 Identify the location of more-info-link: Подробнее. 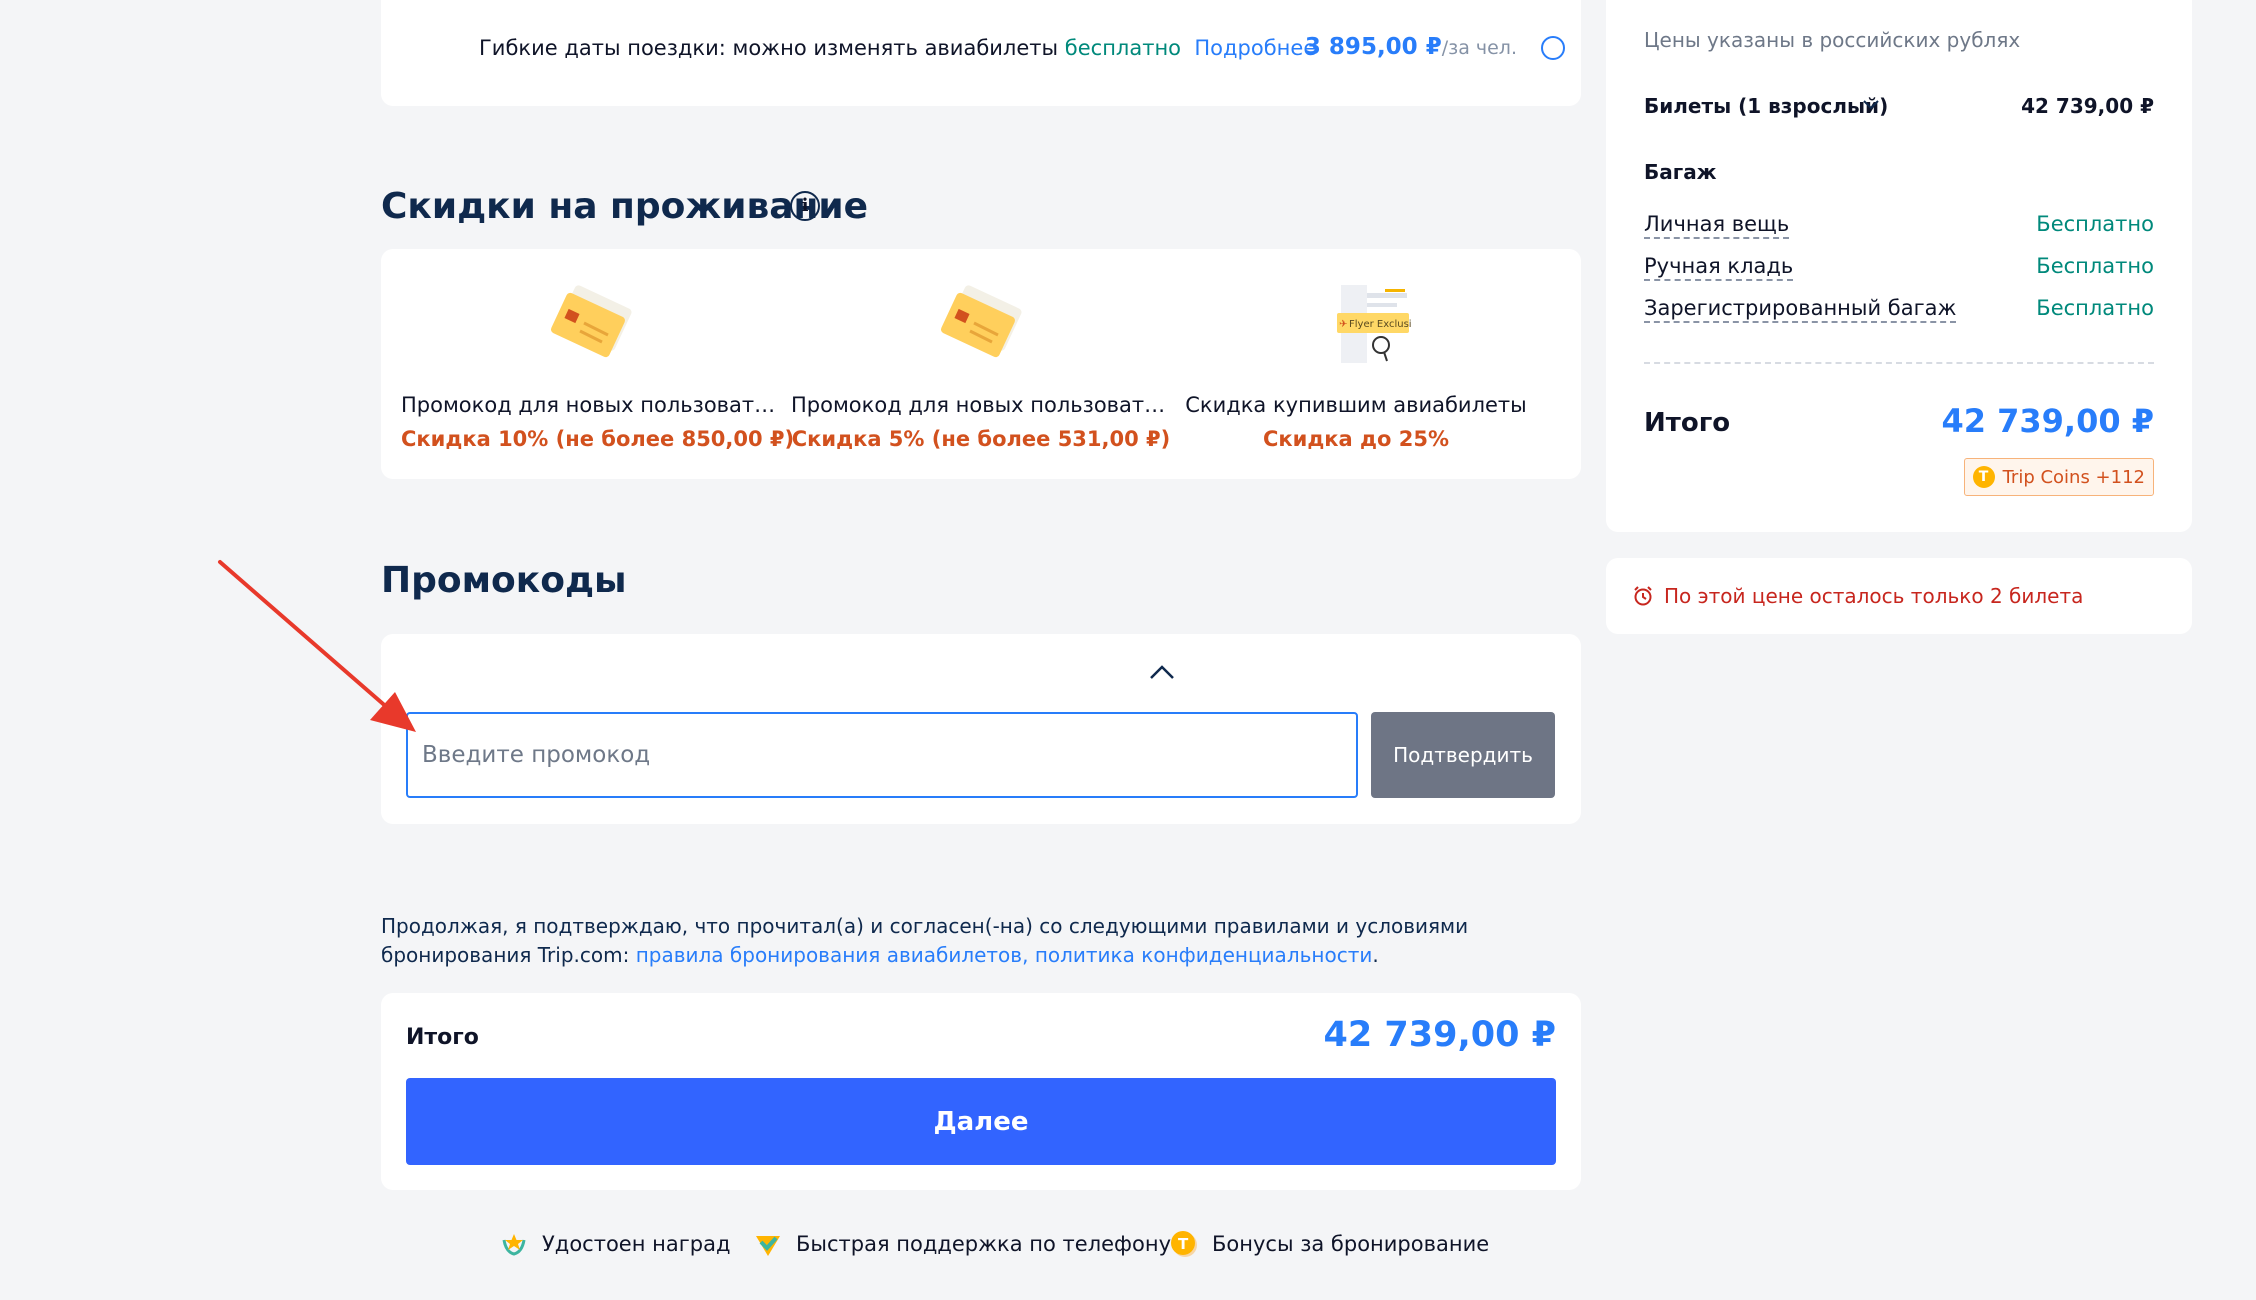
(1255, 48).